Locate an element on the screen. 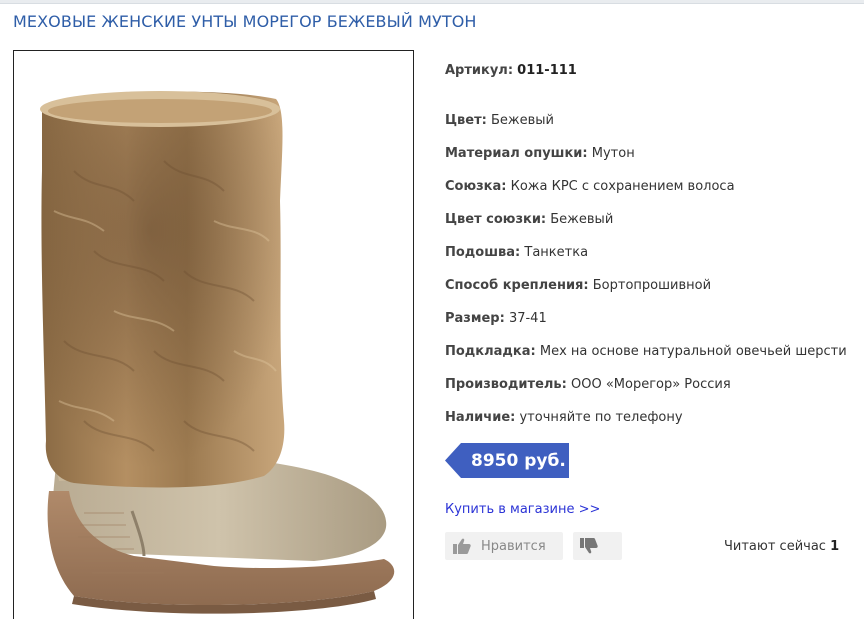 The height and width of the screenshot is (619, 864). top-border is located at coordinates (432, 2).